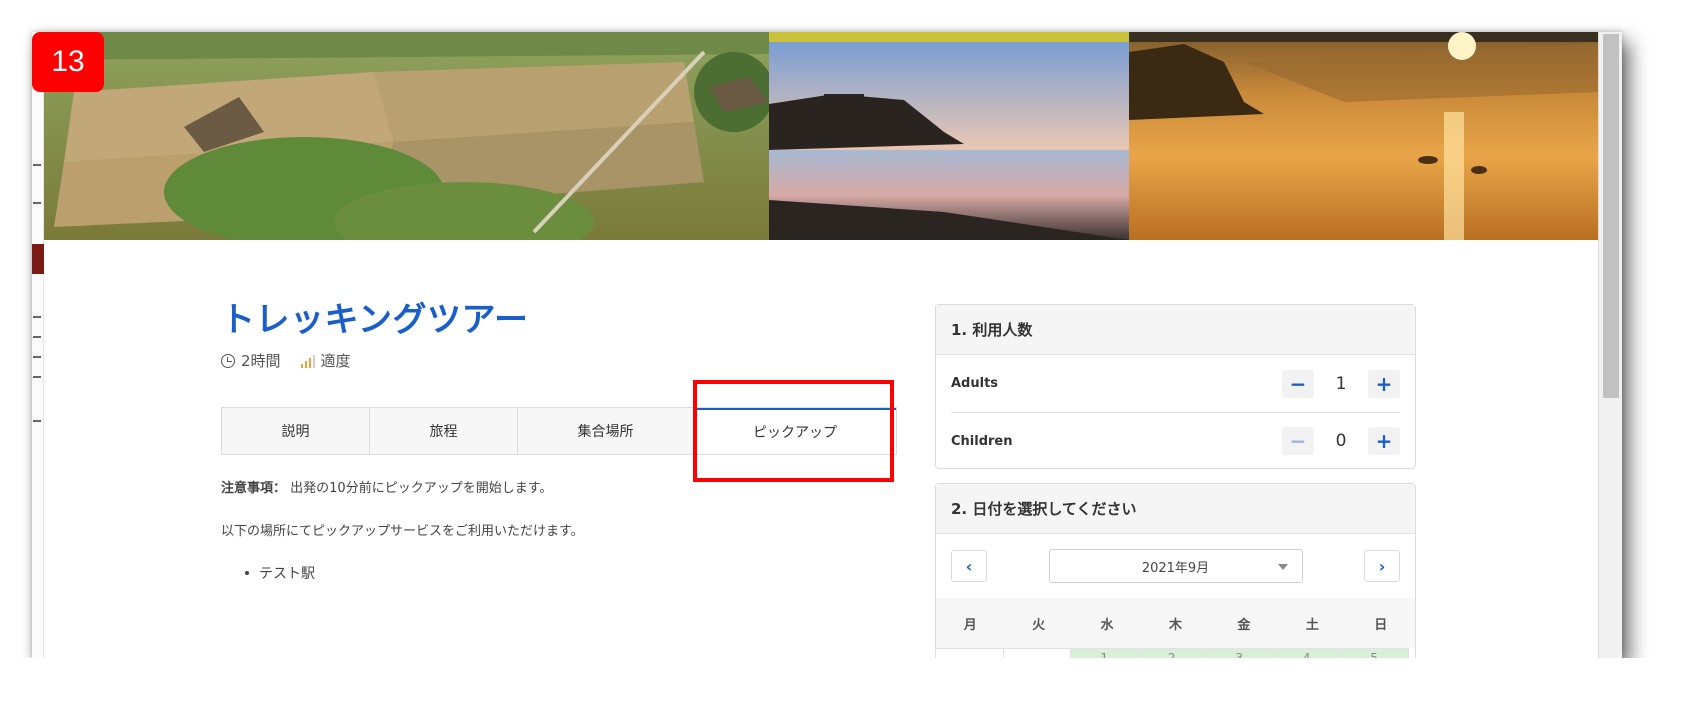  Describe the element at coordinates (1611, 216) in the screenshot. I see `scrollbar-thumb` at that location.